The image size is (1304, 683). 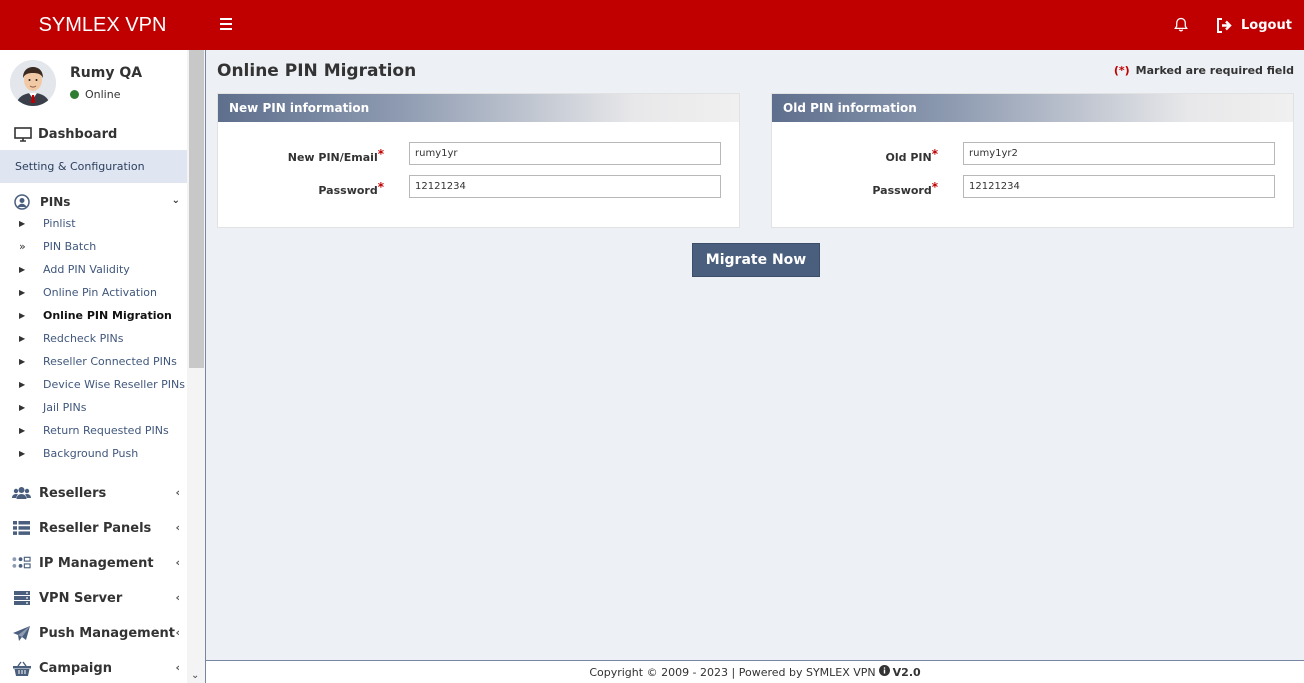 What do you see at coordinates (21, 493) in the screenshot?
I see `users-icon` at bounding box center [21, 493].